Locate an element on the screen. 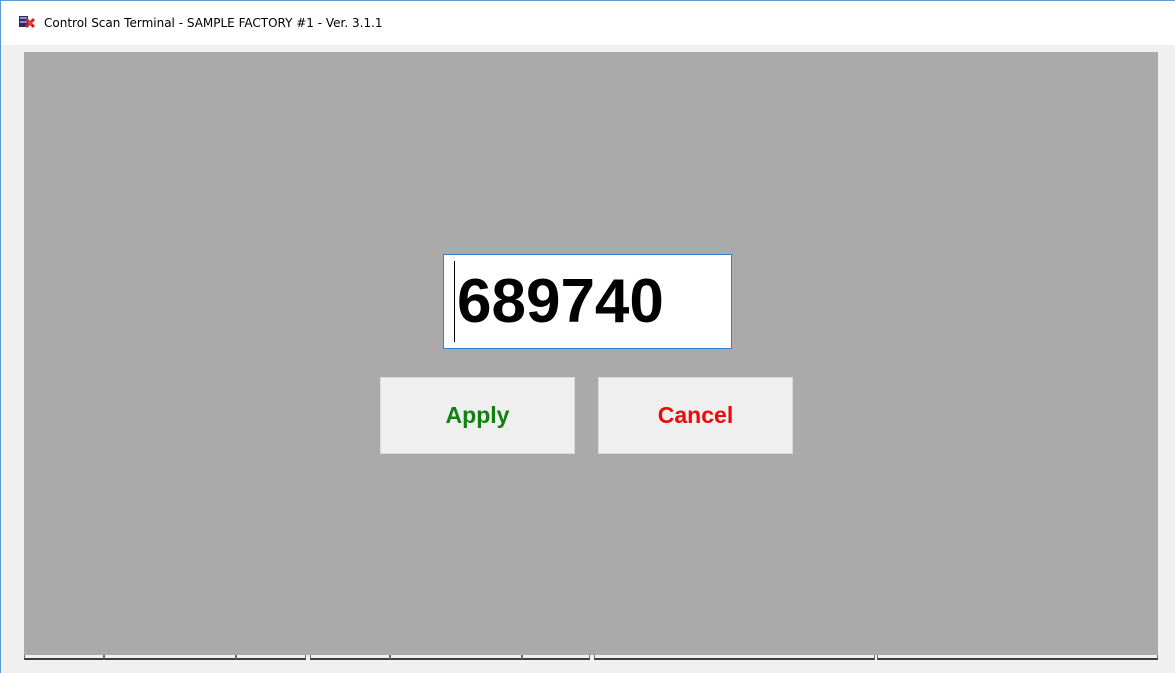 The width and height of the screenshot is (1175, 673). cancel-button: Cancel is located at coordinates (695, 415).